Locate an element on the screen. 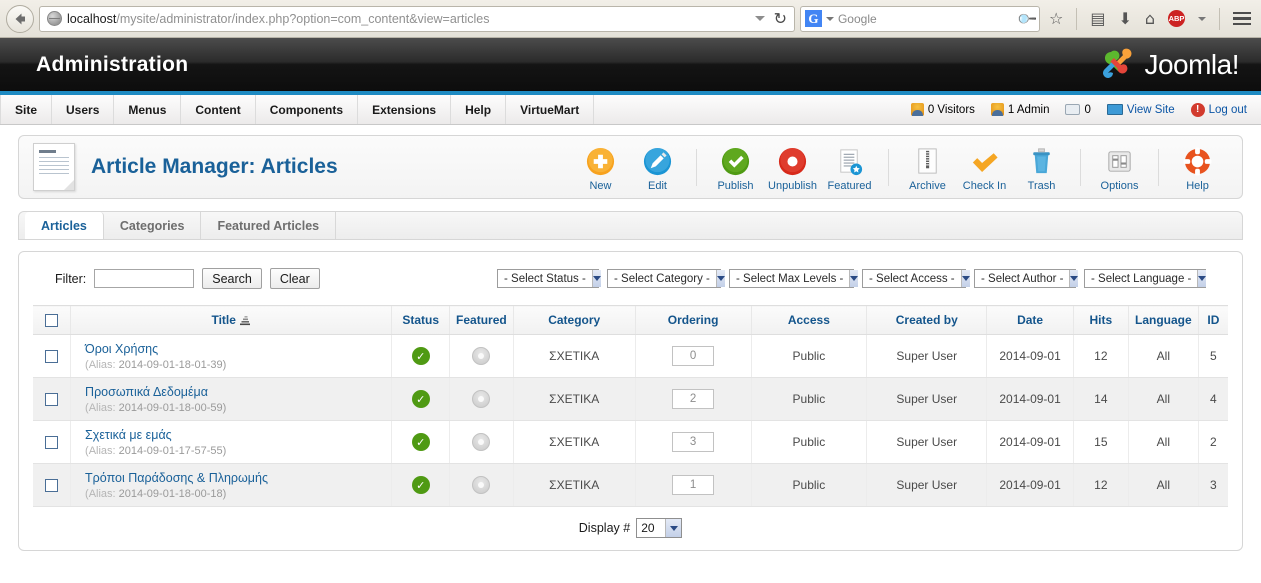 This screenshot has width=1261, height=583. row-id-cell: 3 is located at coordinates (1212, 485).